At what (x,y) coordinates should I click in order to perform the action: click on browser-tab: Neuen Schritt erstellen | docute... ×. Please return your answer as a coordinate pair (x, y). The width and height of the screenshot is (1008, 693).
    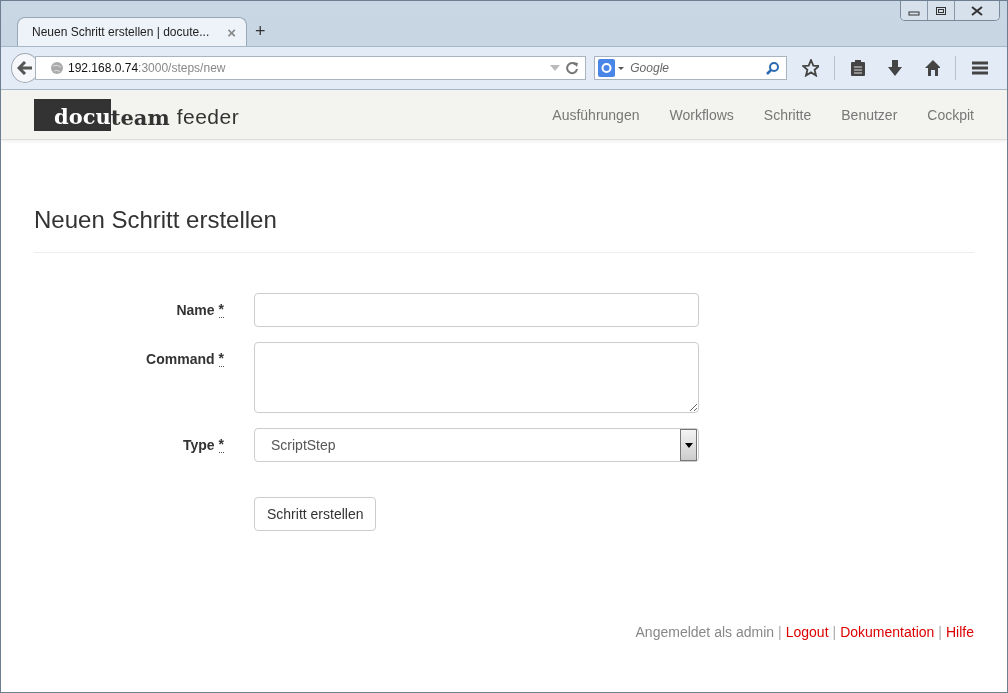
    Looking at the image, I should click on (132, 31).